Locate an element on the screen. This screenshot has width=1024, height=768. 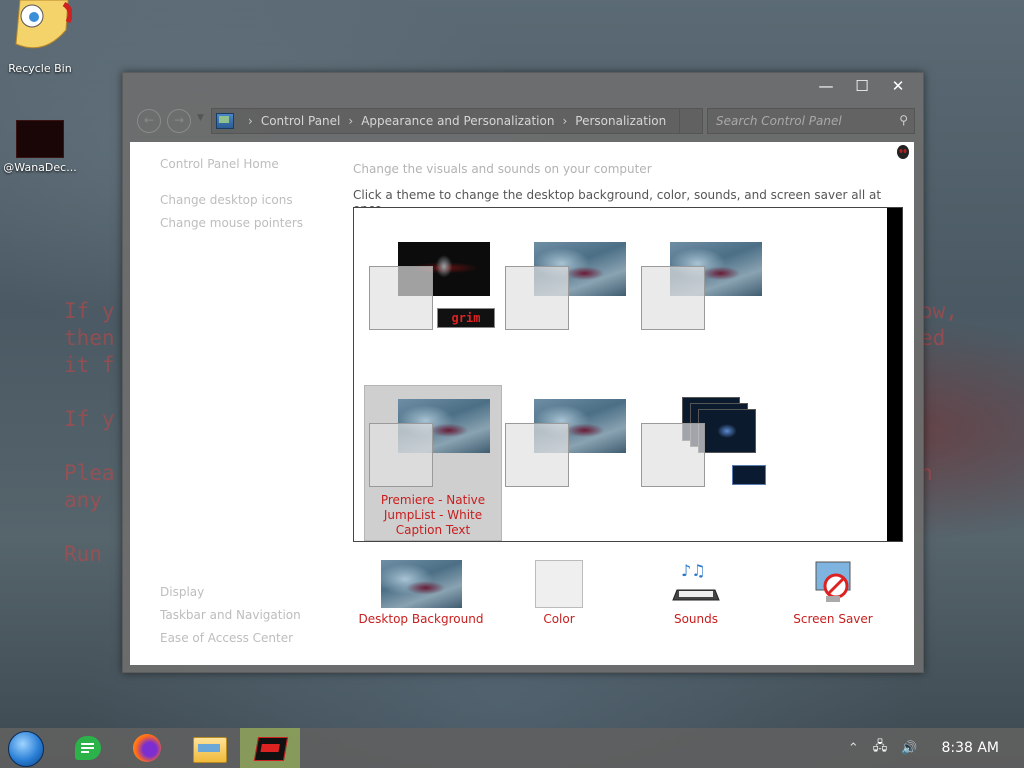
screen-saver-icon is located at coordinates (833, 581).